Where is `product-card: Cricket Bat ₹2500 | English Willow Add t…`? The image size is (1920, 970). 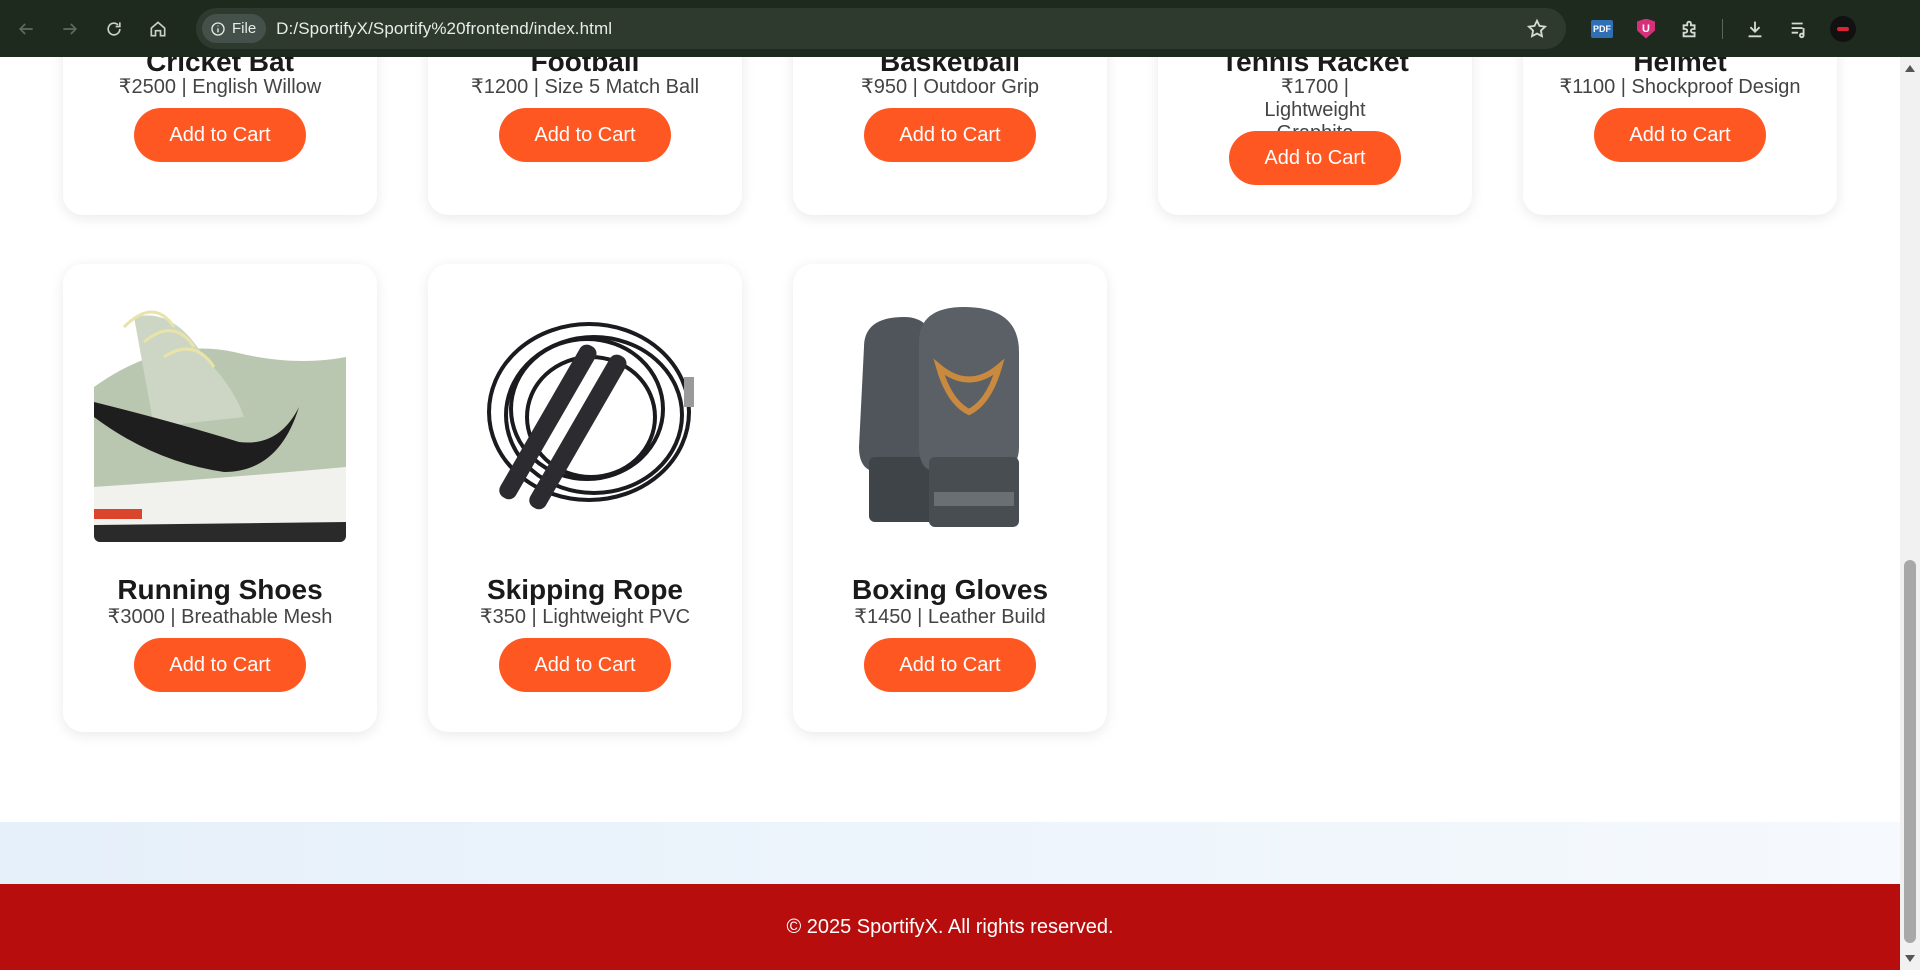
product-card: Cricket Bat ₹2500 | English Willow Add t… is located at coordinates (220, 136).